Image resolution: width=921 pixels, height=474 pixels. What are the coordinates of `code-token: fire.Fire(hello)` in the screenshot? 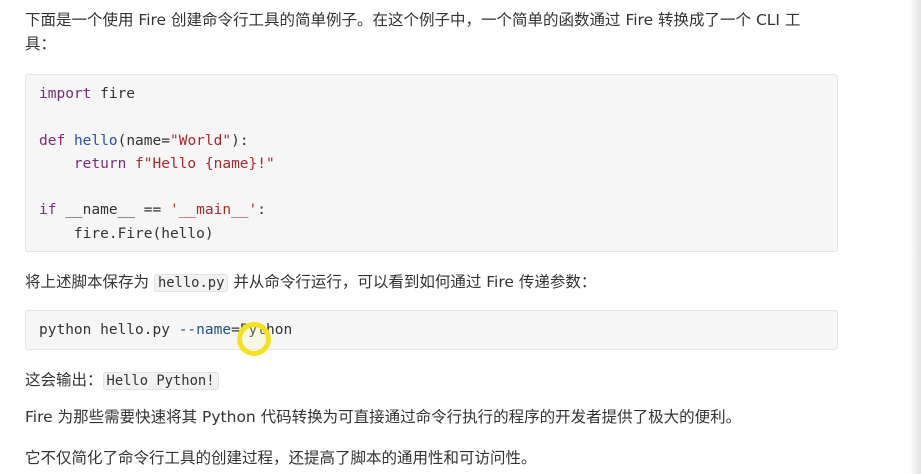 It's located at (126, 233).